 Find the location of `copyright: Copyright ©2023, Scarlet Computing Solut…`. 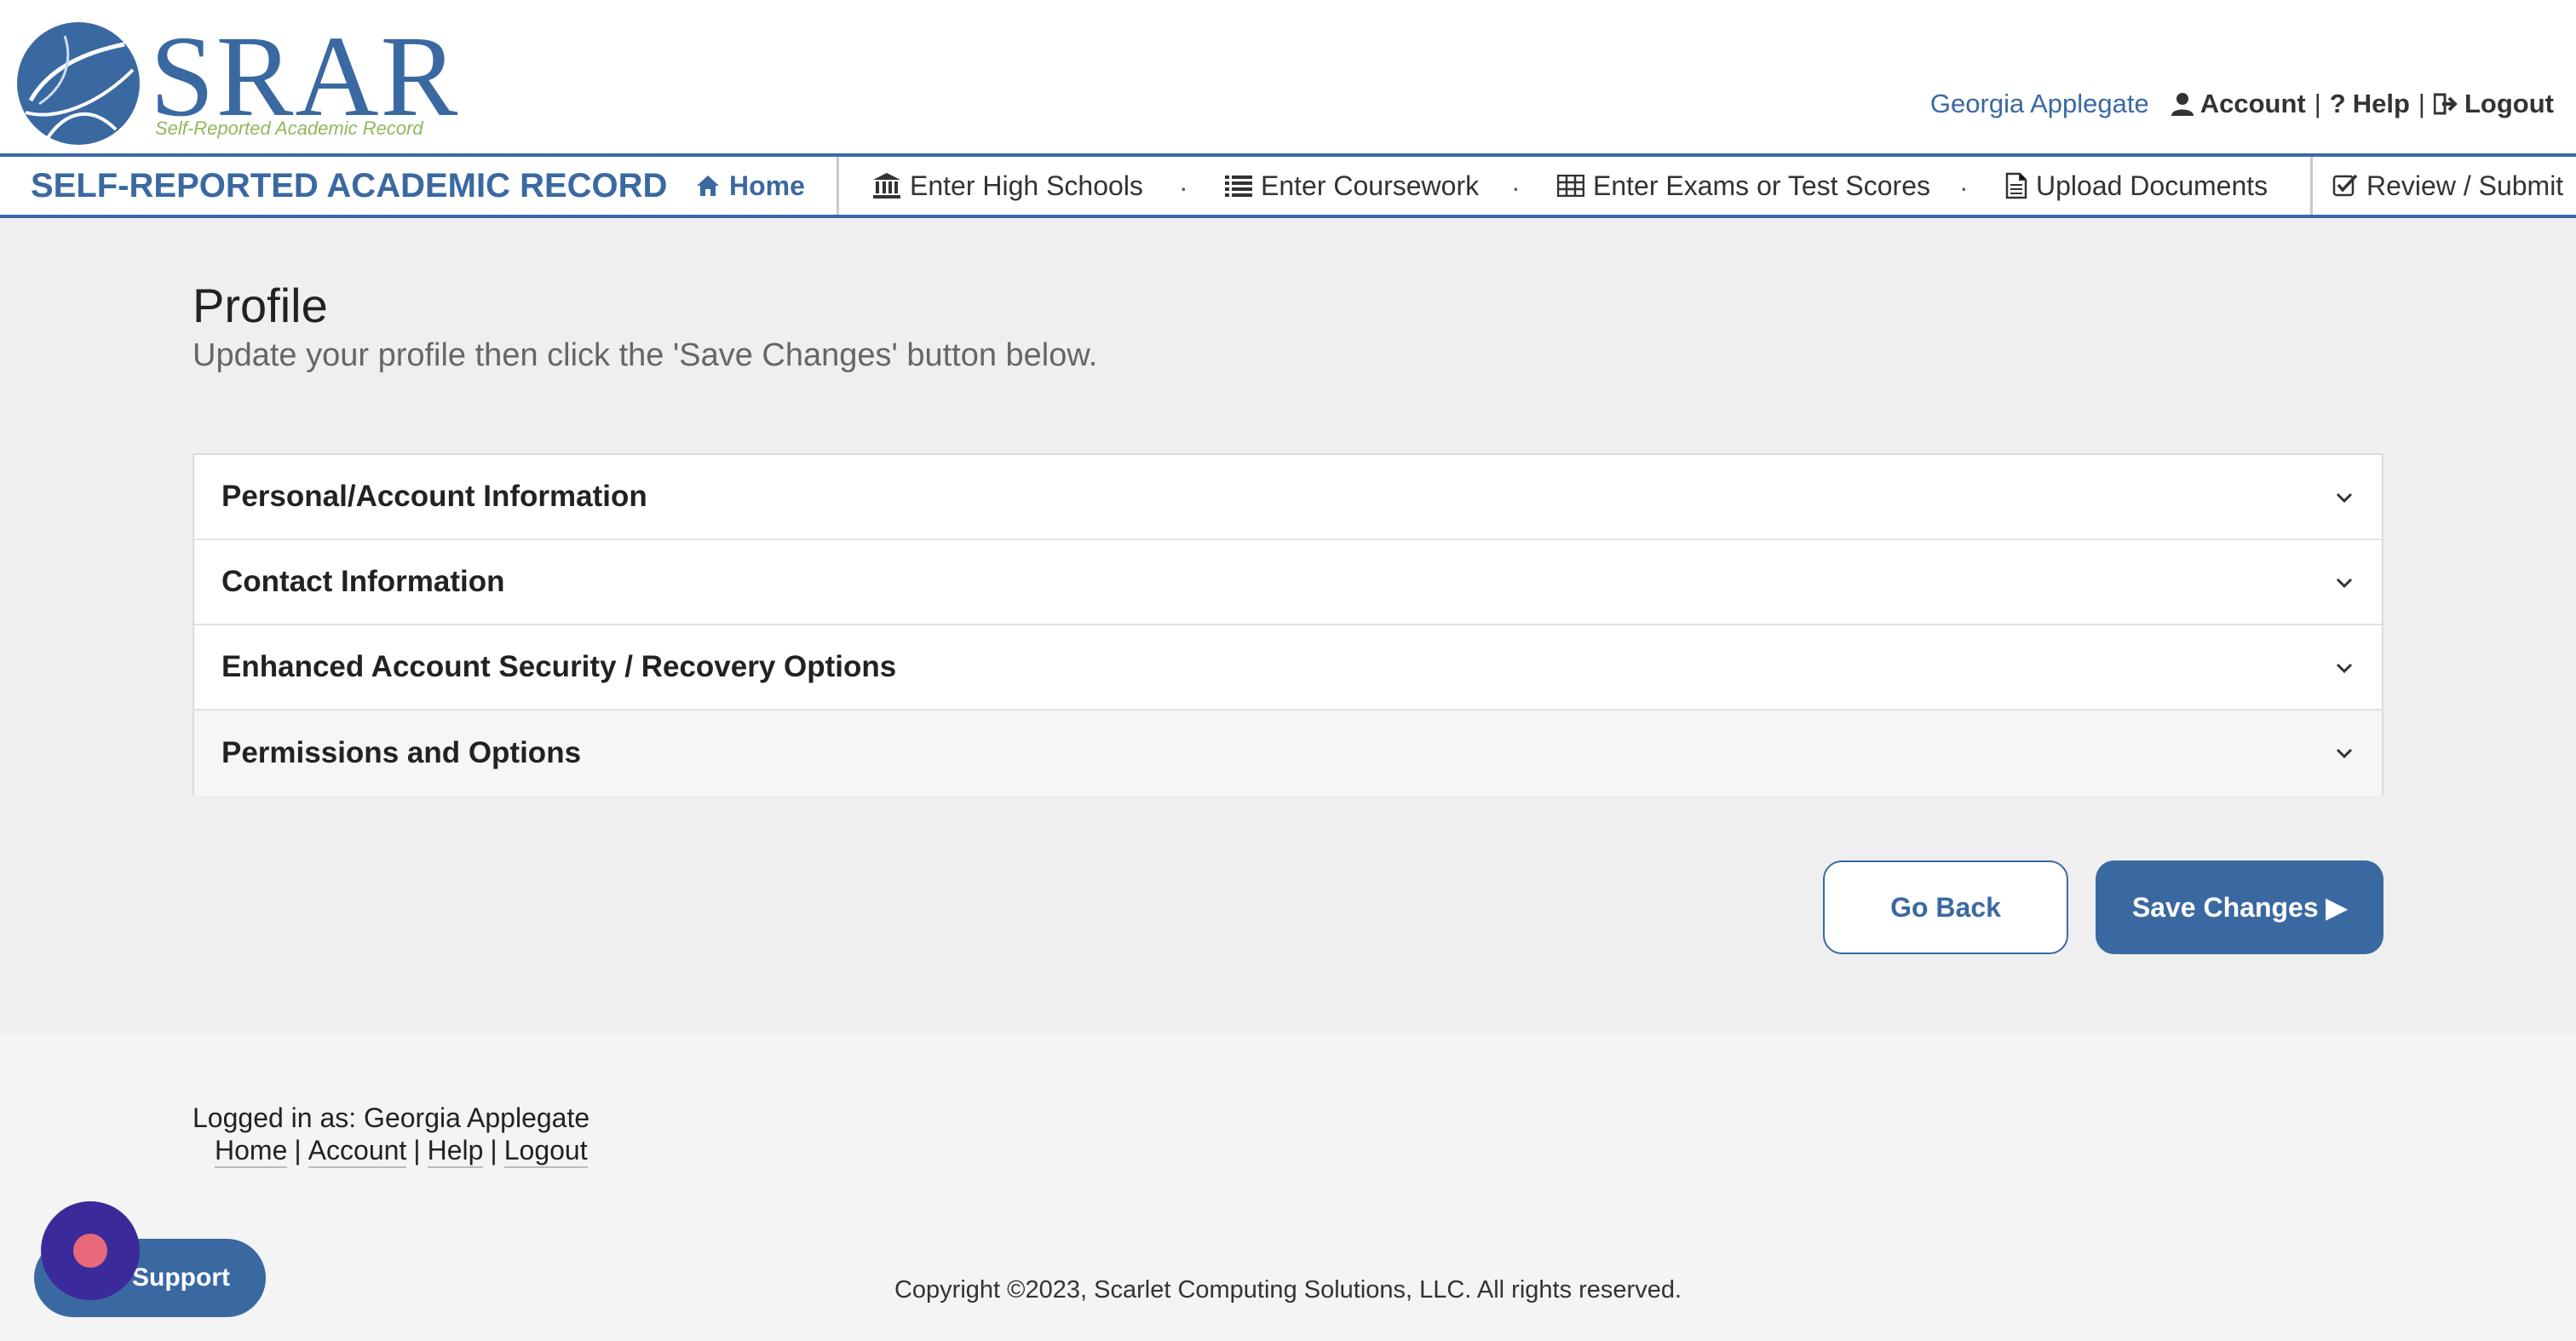

copyright: Copyright ©2023, Scarlet Computing Solut… is located at coordinates (1288, 1290).